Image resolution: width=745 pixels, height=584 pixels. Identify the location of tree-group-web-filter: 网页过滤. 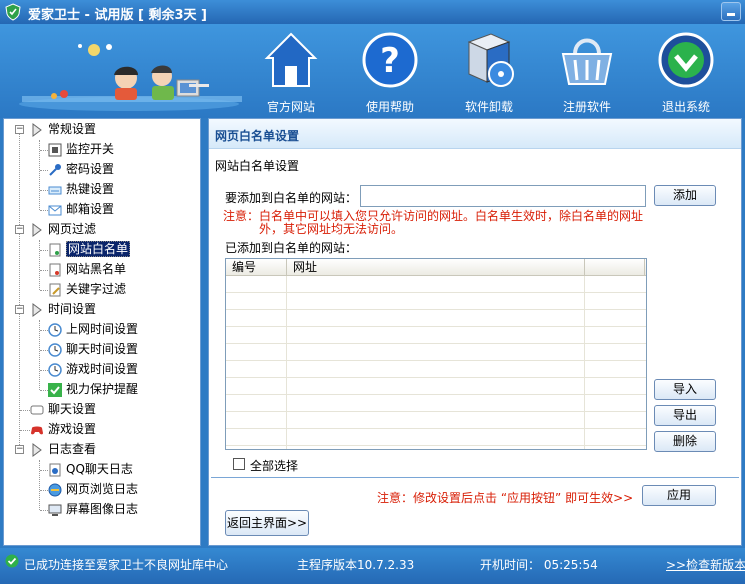
(63, 229).